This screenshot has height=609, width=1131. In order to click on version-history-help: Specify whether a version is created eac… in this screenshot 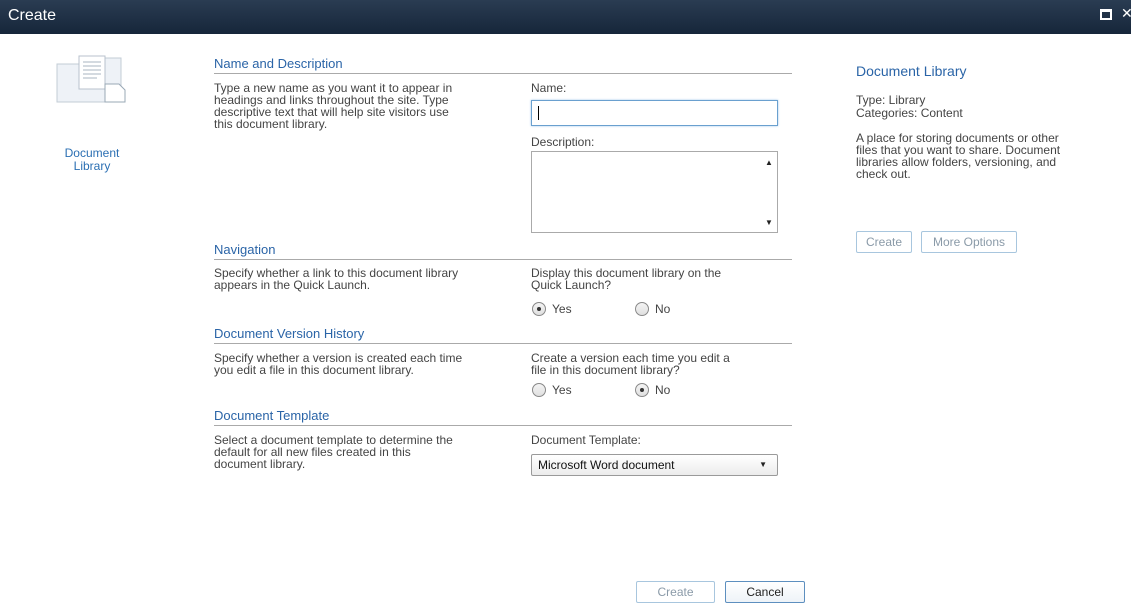, I will do `click(364, 364)`.